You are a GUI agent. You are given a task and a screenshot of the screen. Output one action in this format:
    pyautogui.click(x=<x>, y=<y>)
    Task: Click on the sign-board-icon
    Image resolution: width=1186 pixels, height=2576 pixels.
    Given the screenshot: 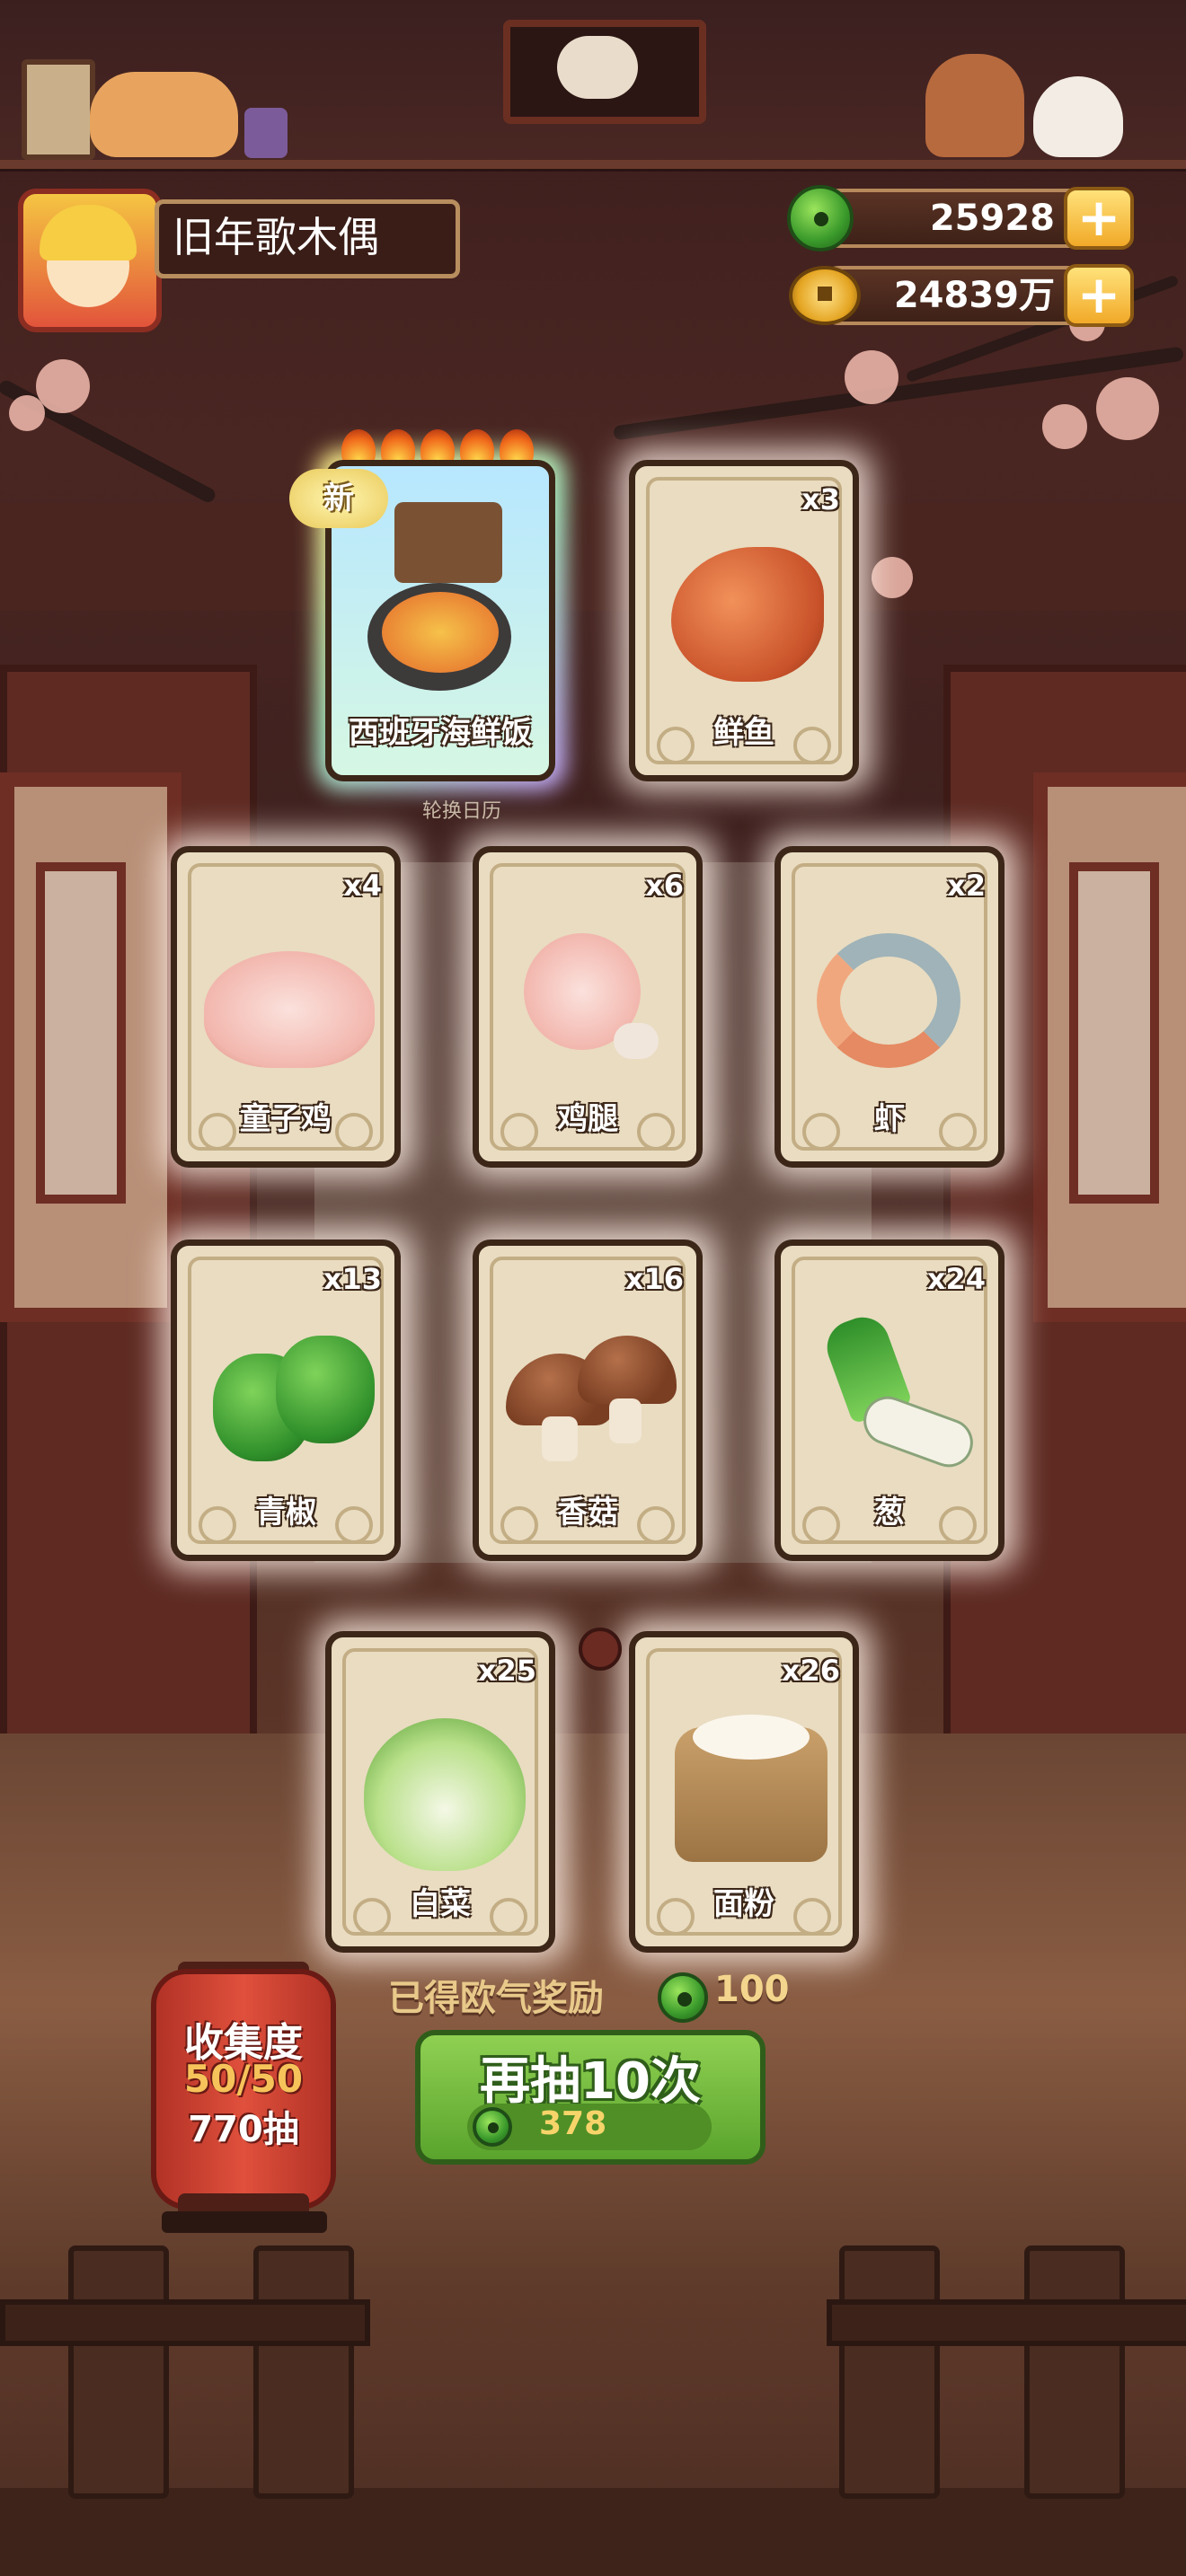 What is the action you would take?
    pyautogui.click(x=448, y=542)
    